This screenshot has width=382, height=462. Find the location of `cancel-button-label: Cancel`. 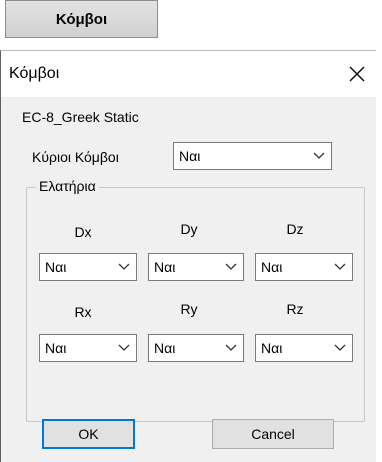

cancel-button-label: Cancel is located at coordinates (273, 434).